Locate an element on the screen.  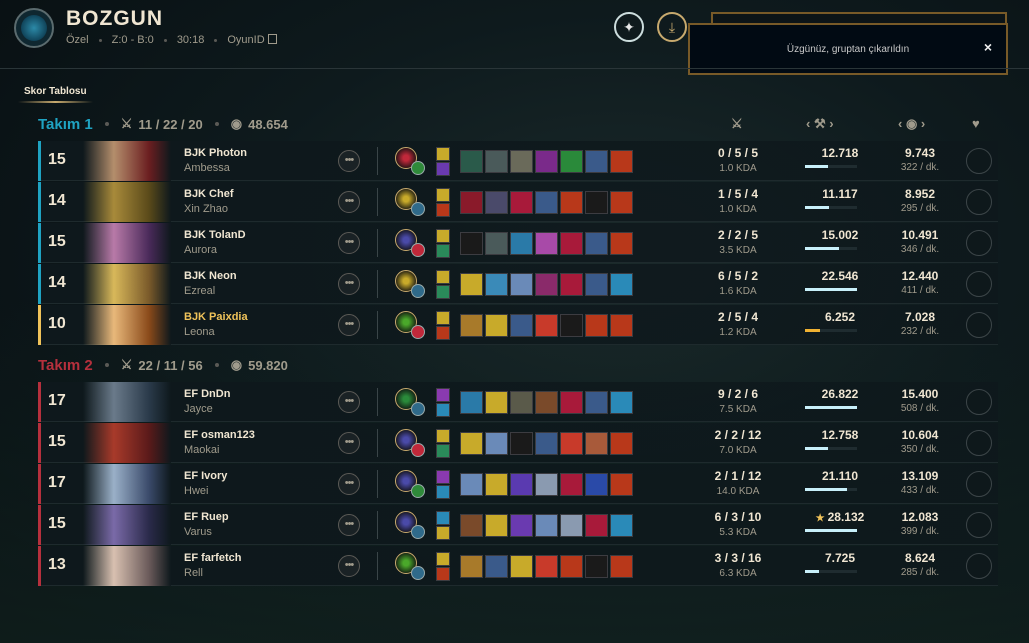
tab-scoreboard: Skor Tablosu is located at coordinates (55, 94).